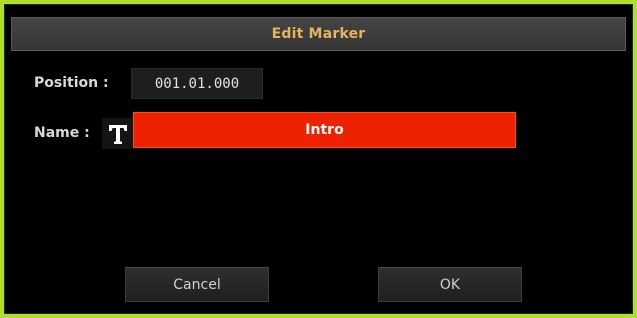 The width and height of the screenshot is (637, 318). Describe the element at coordinates (324, 130) in the screenshot. I see `name-field: Intro` at that location.